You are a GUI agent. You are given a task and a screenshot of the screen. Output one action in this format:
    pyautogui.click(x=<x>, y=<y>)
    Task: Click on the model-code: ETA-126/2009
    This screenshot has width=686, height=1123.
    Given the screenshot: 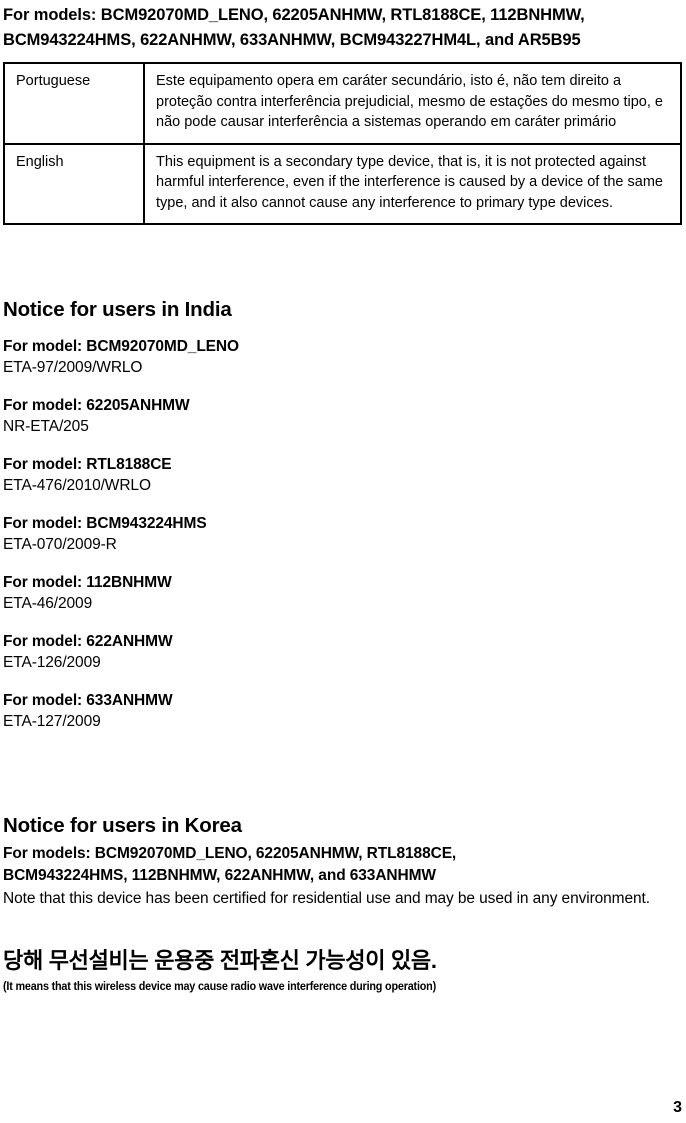 What is the action you would take?
    pyautogui.click(x=52, y=662)
    